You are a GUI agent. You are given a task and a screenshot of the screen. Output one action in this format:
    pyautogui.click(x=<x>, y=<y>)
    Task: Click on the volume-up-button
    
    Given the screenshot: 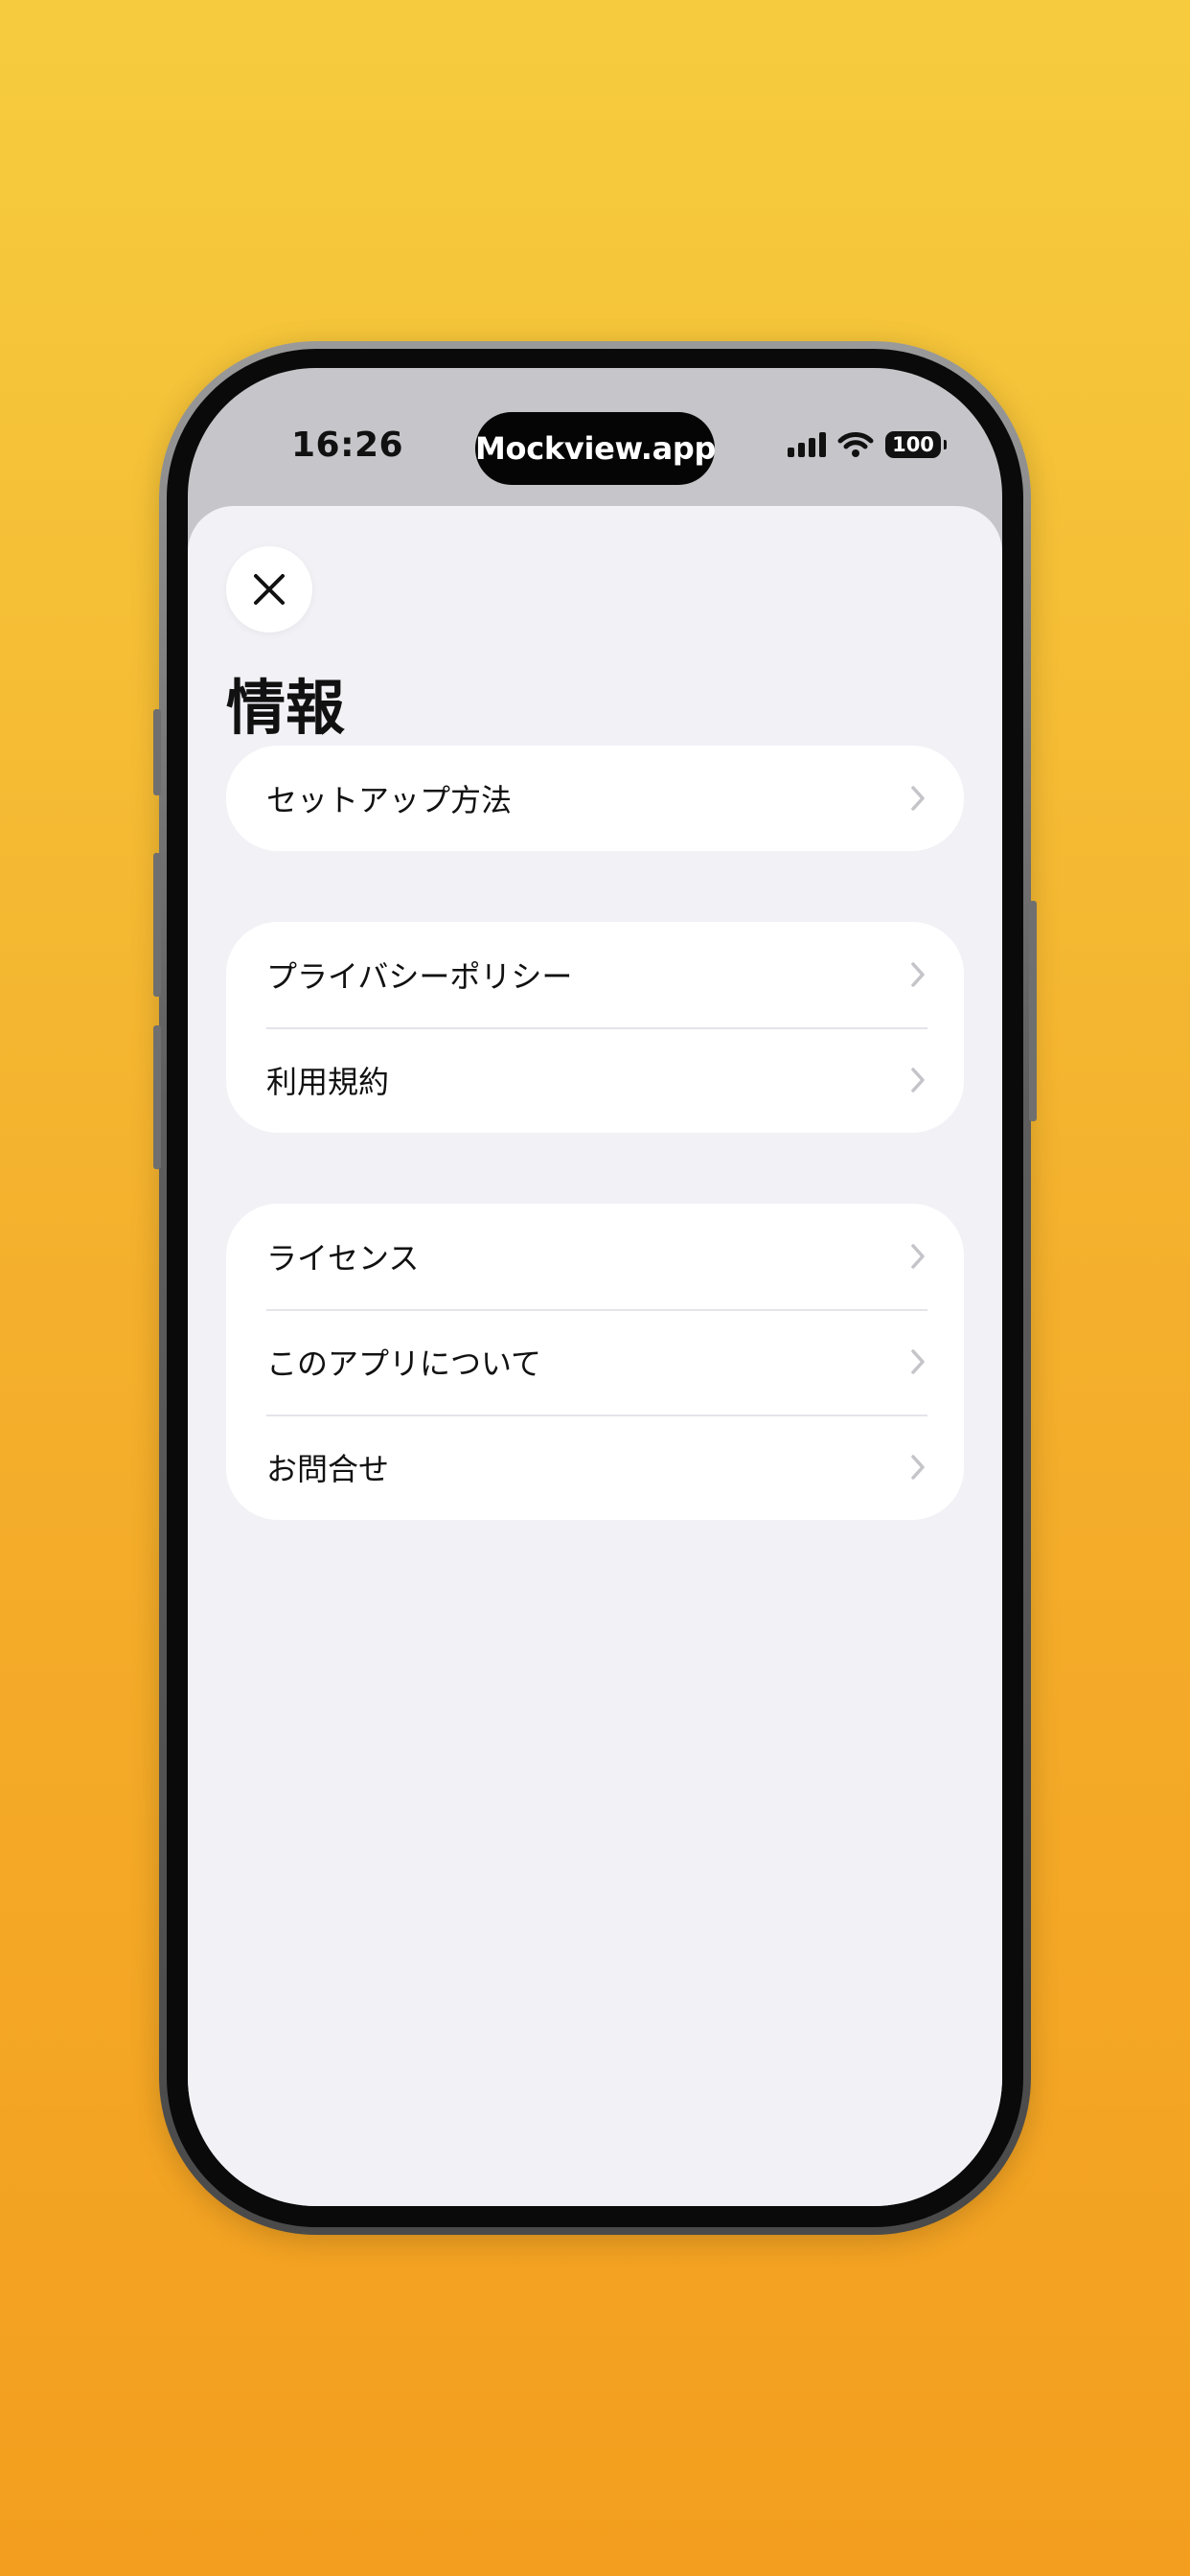 What is the action you would take?
    pyautogui.click(x=157, y=925)
    